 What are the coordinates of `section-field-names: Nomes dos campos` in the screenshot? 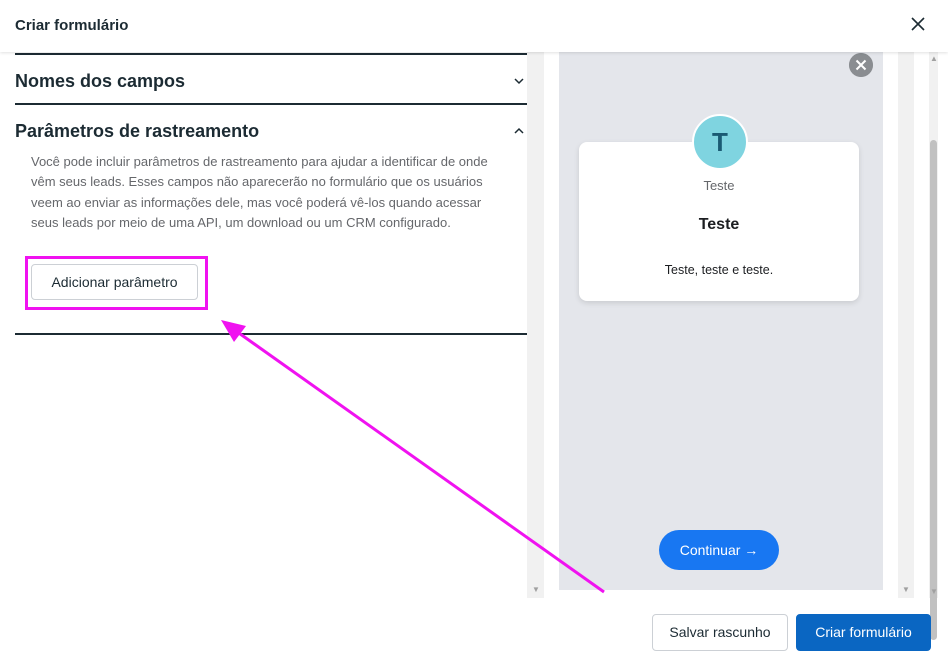 It's located at (271, 78).